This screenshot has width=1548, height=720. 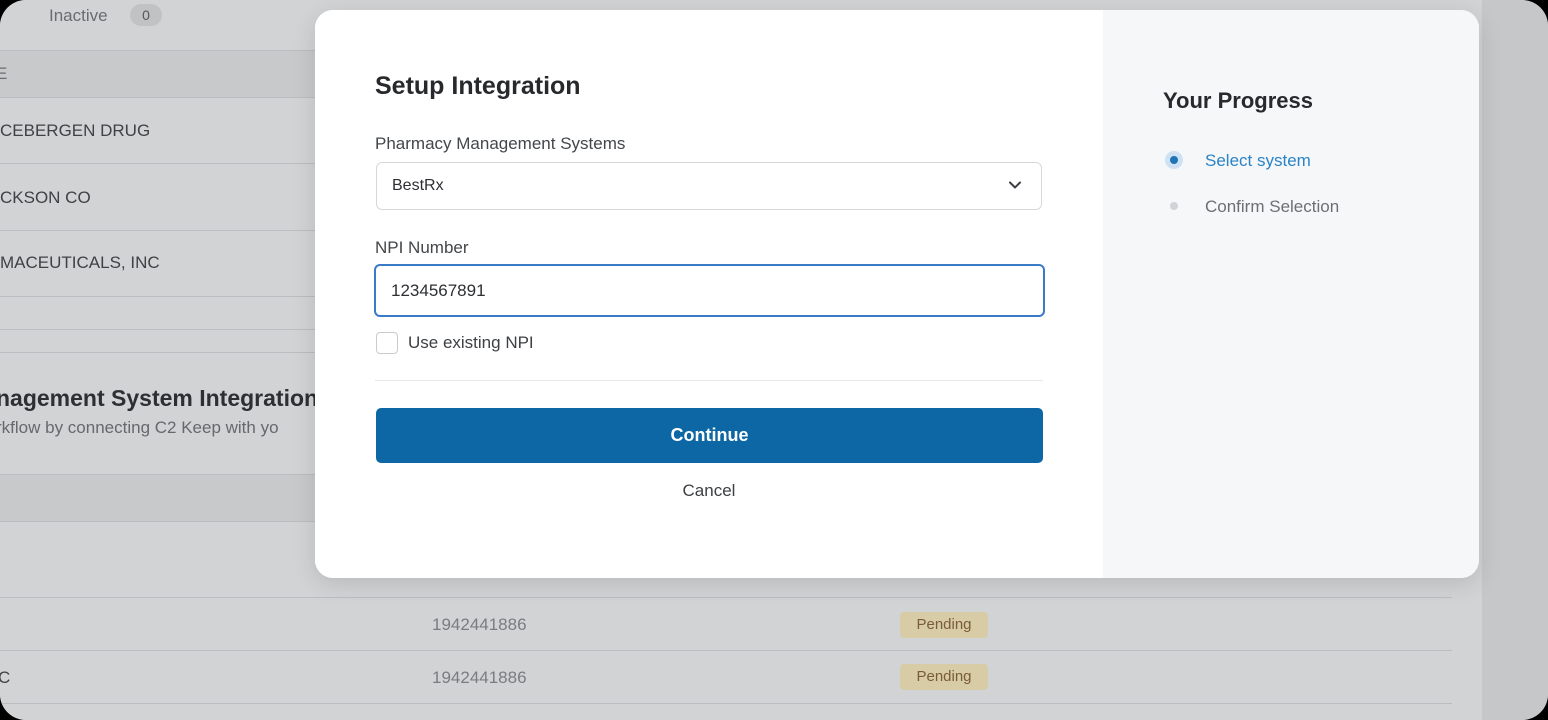 I want to click on inactive-count-badge: 0, so click(x=146, y=15).